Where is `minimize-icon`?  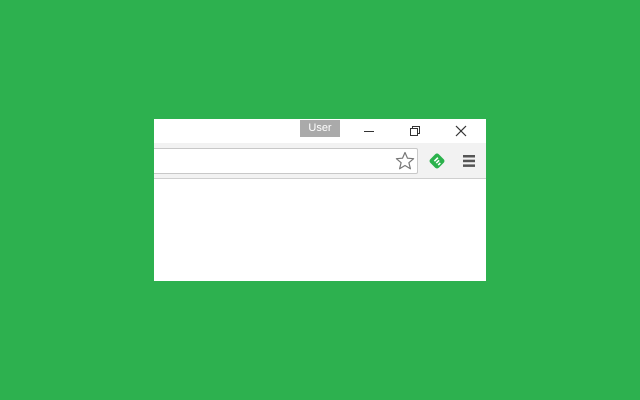
minimize-icon is located at coordinates (369, 131).